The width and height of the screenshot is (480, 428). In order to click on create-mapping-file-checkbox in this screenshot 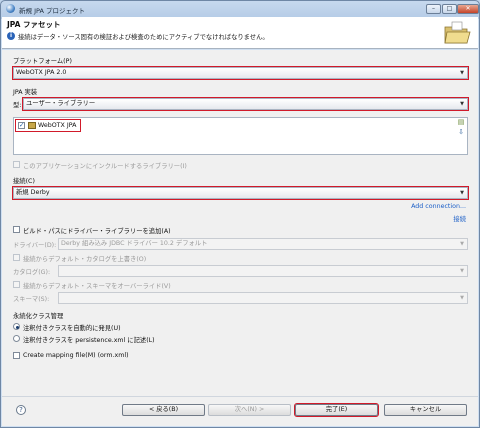, I will do `click(16, 355)`.